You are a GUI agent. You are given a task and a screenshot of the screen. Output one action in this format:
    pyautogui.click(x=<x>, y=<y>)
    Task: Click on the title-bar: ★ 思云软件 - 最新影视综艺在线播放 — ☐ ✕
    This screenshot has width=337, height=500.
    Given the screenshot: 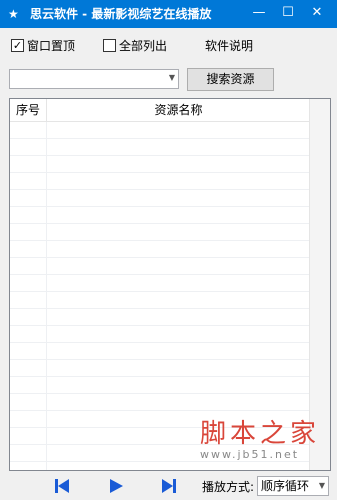 What is the action you would take?
    pyautogui.click(x=168, y=14)
    